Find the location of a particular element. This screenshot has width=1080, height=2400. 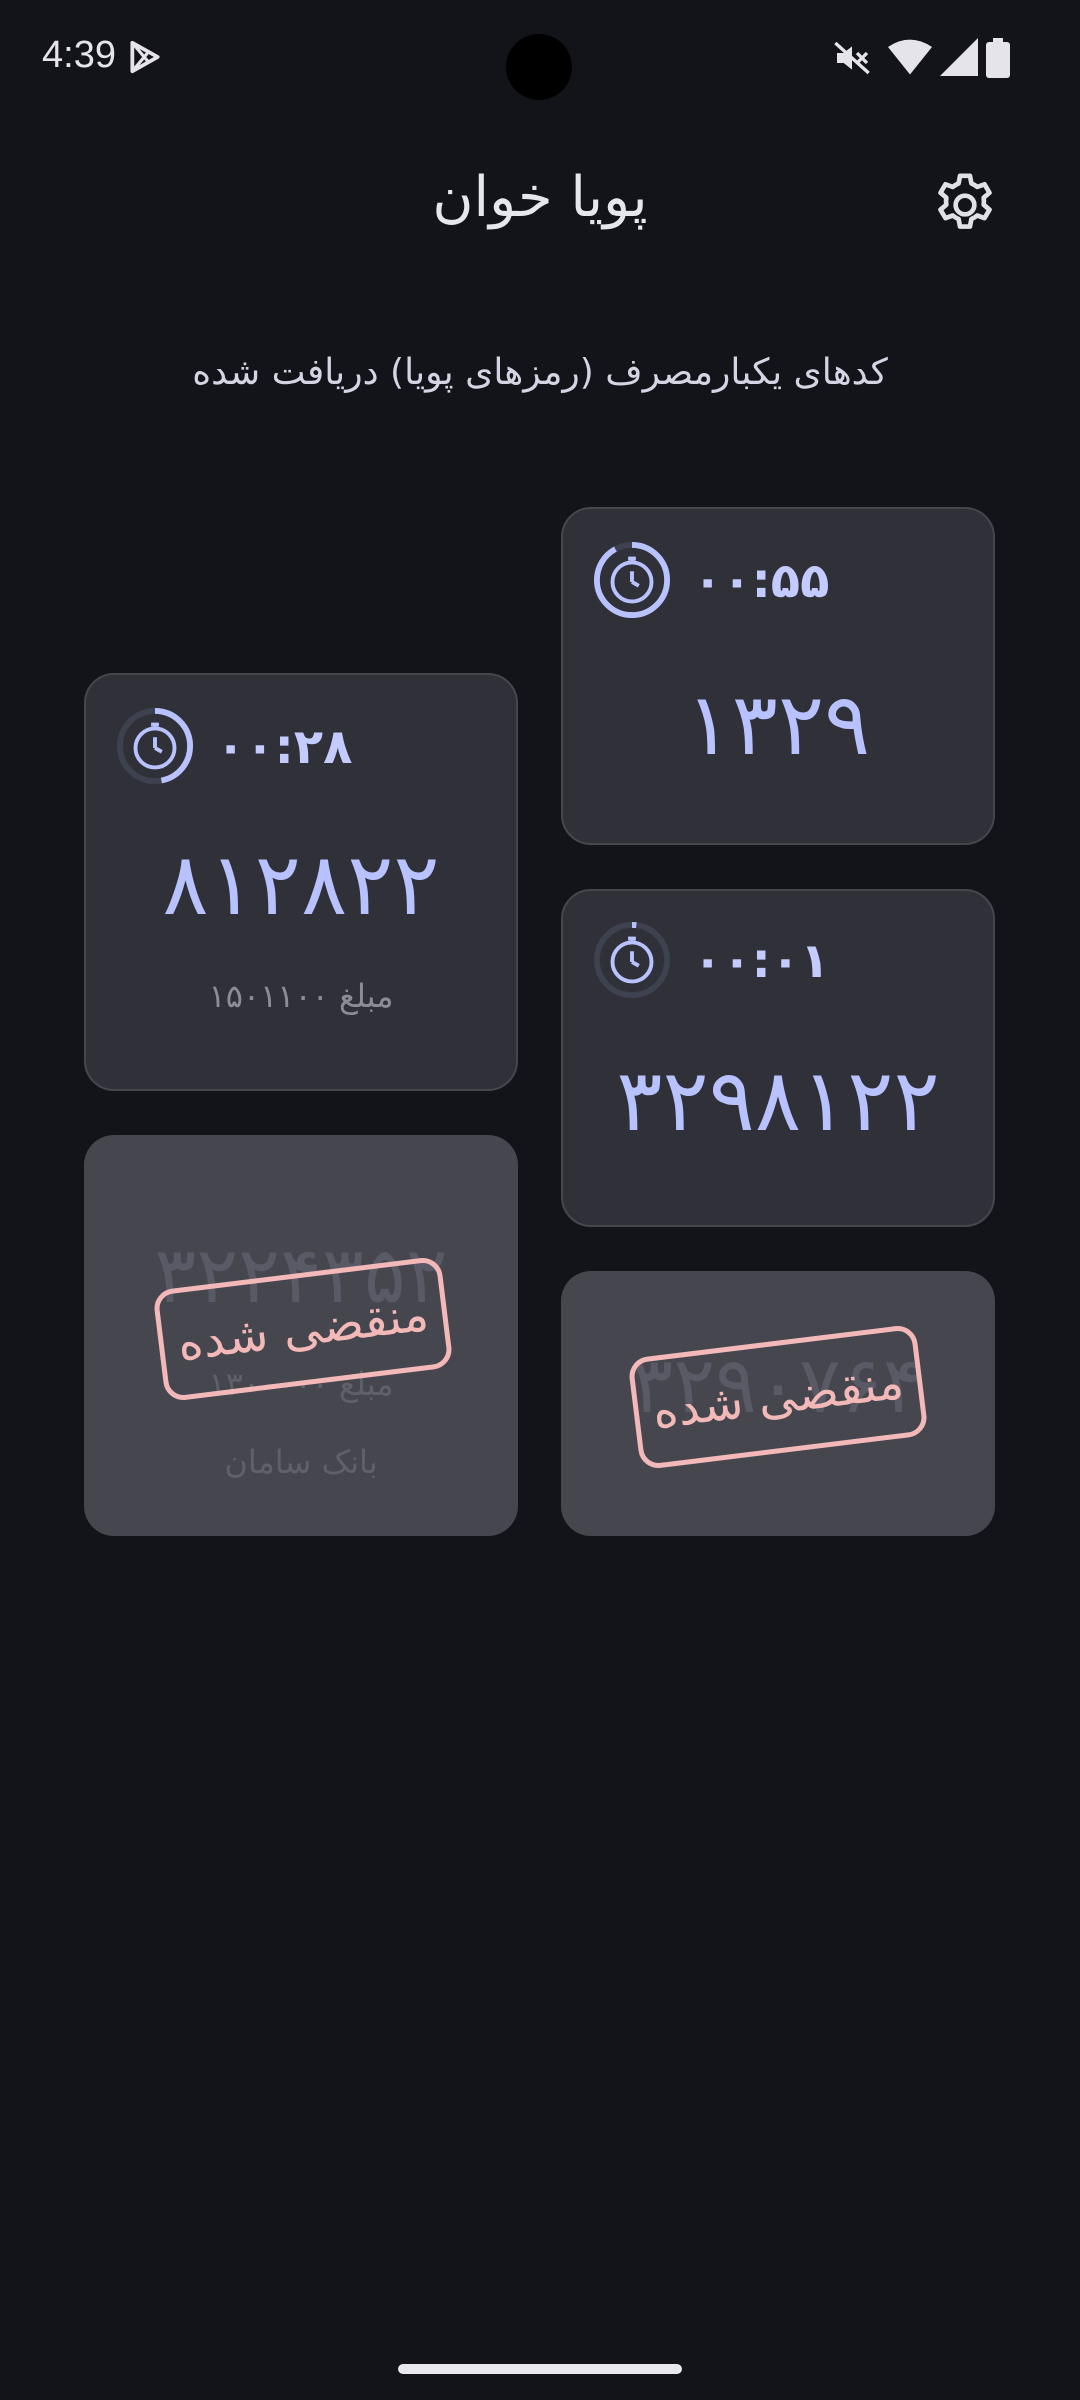

otp-code: ۱۳۲۹ is located at coordinates (778, 725).